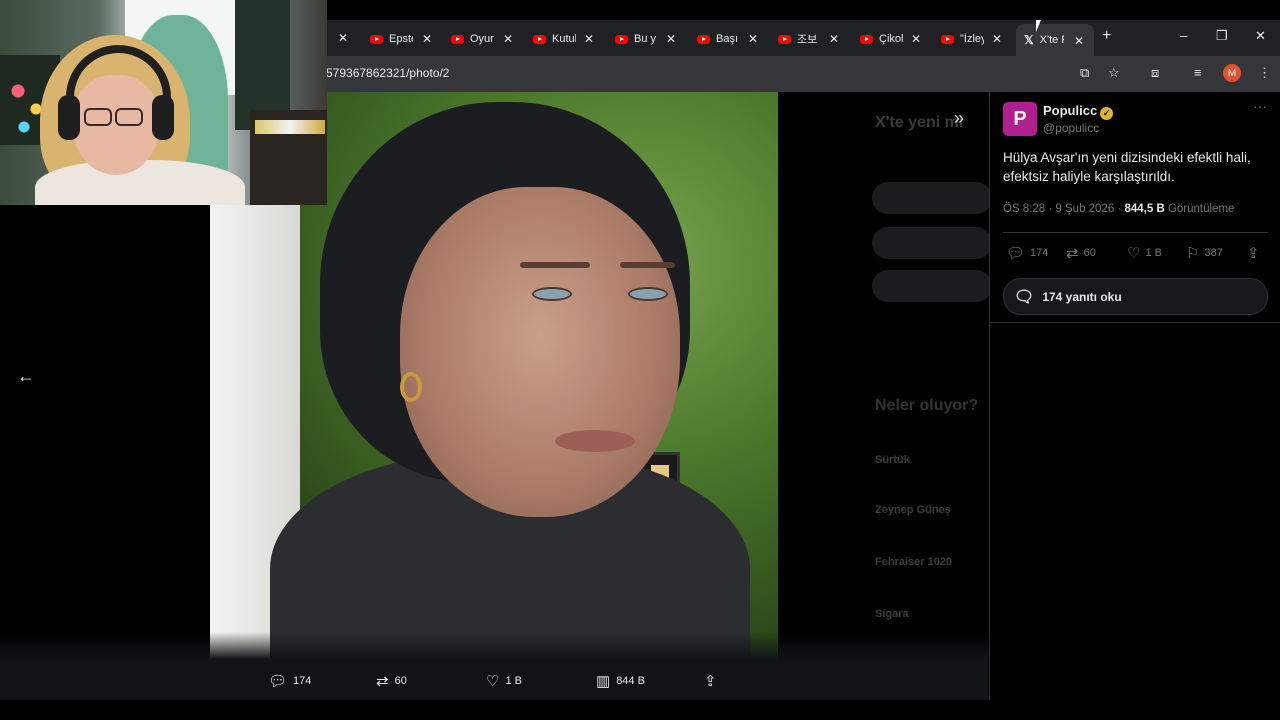 This screenshot has height=720, width=1280. I want to click on profile-avatar: M, so click(1232, 73).